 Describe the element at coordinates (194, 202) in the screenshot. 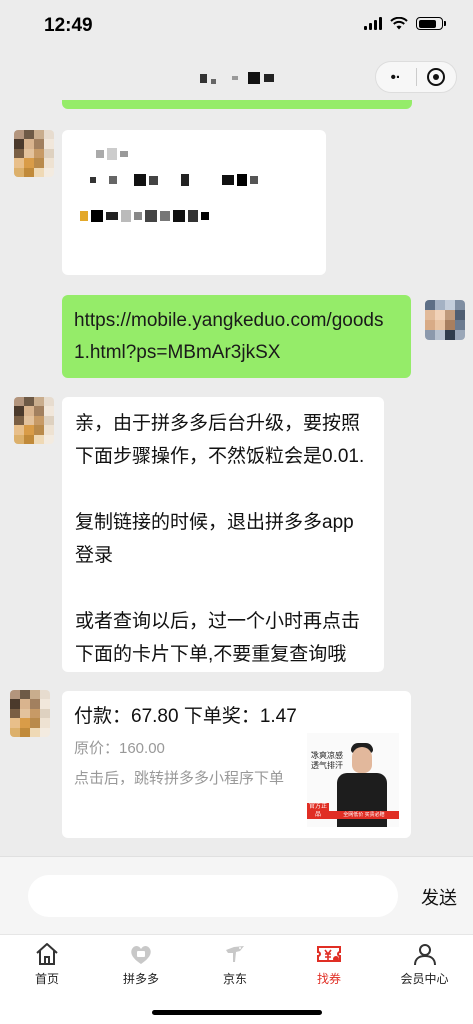

I see `redacted-message-bubble` at that location.